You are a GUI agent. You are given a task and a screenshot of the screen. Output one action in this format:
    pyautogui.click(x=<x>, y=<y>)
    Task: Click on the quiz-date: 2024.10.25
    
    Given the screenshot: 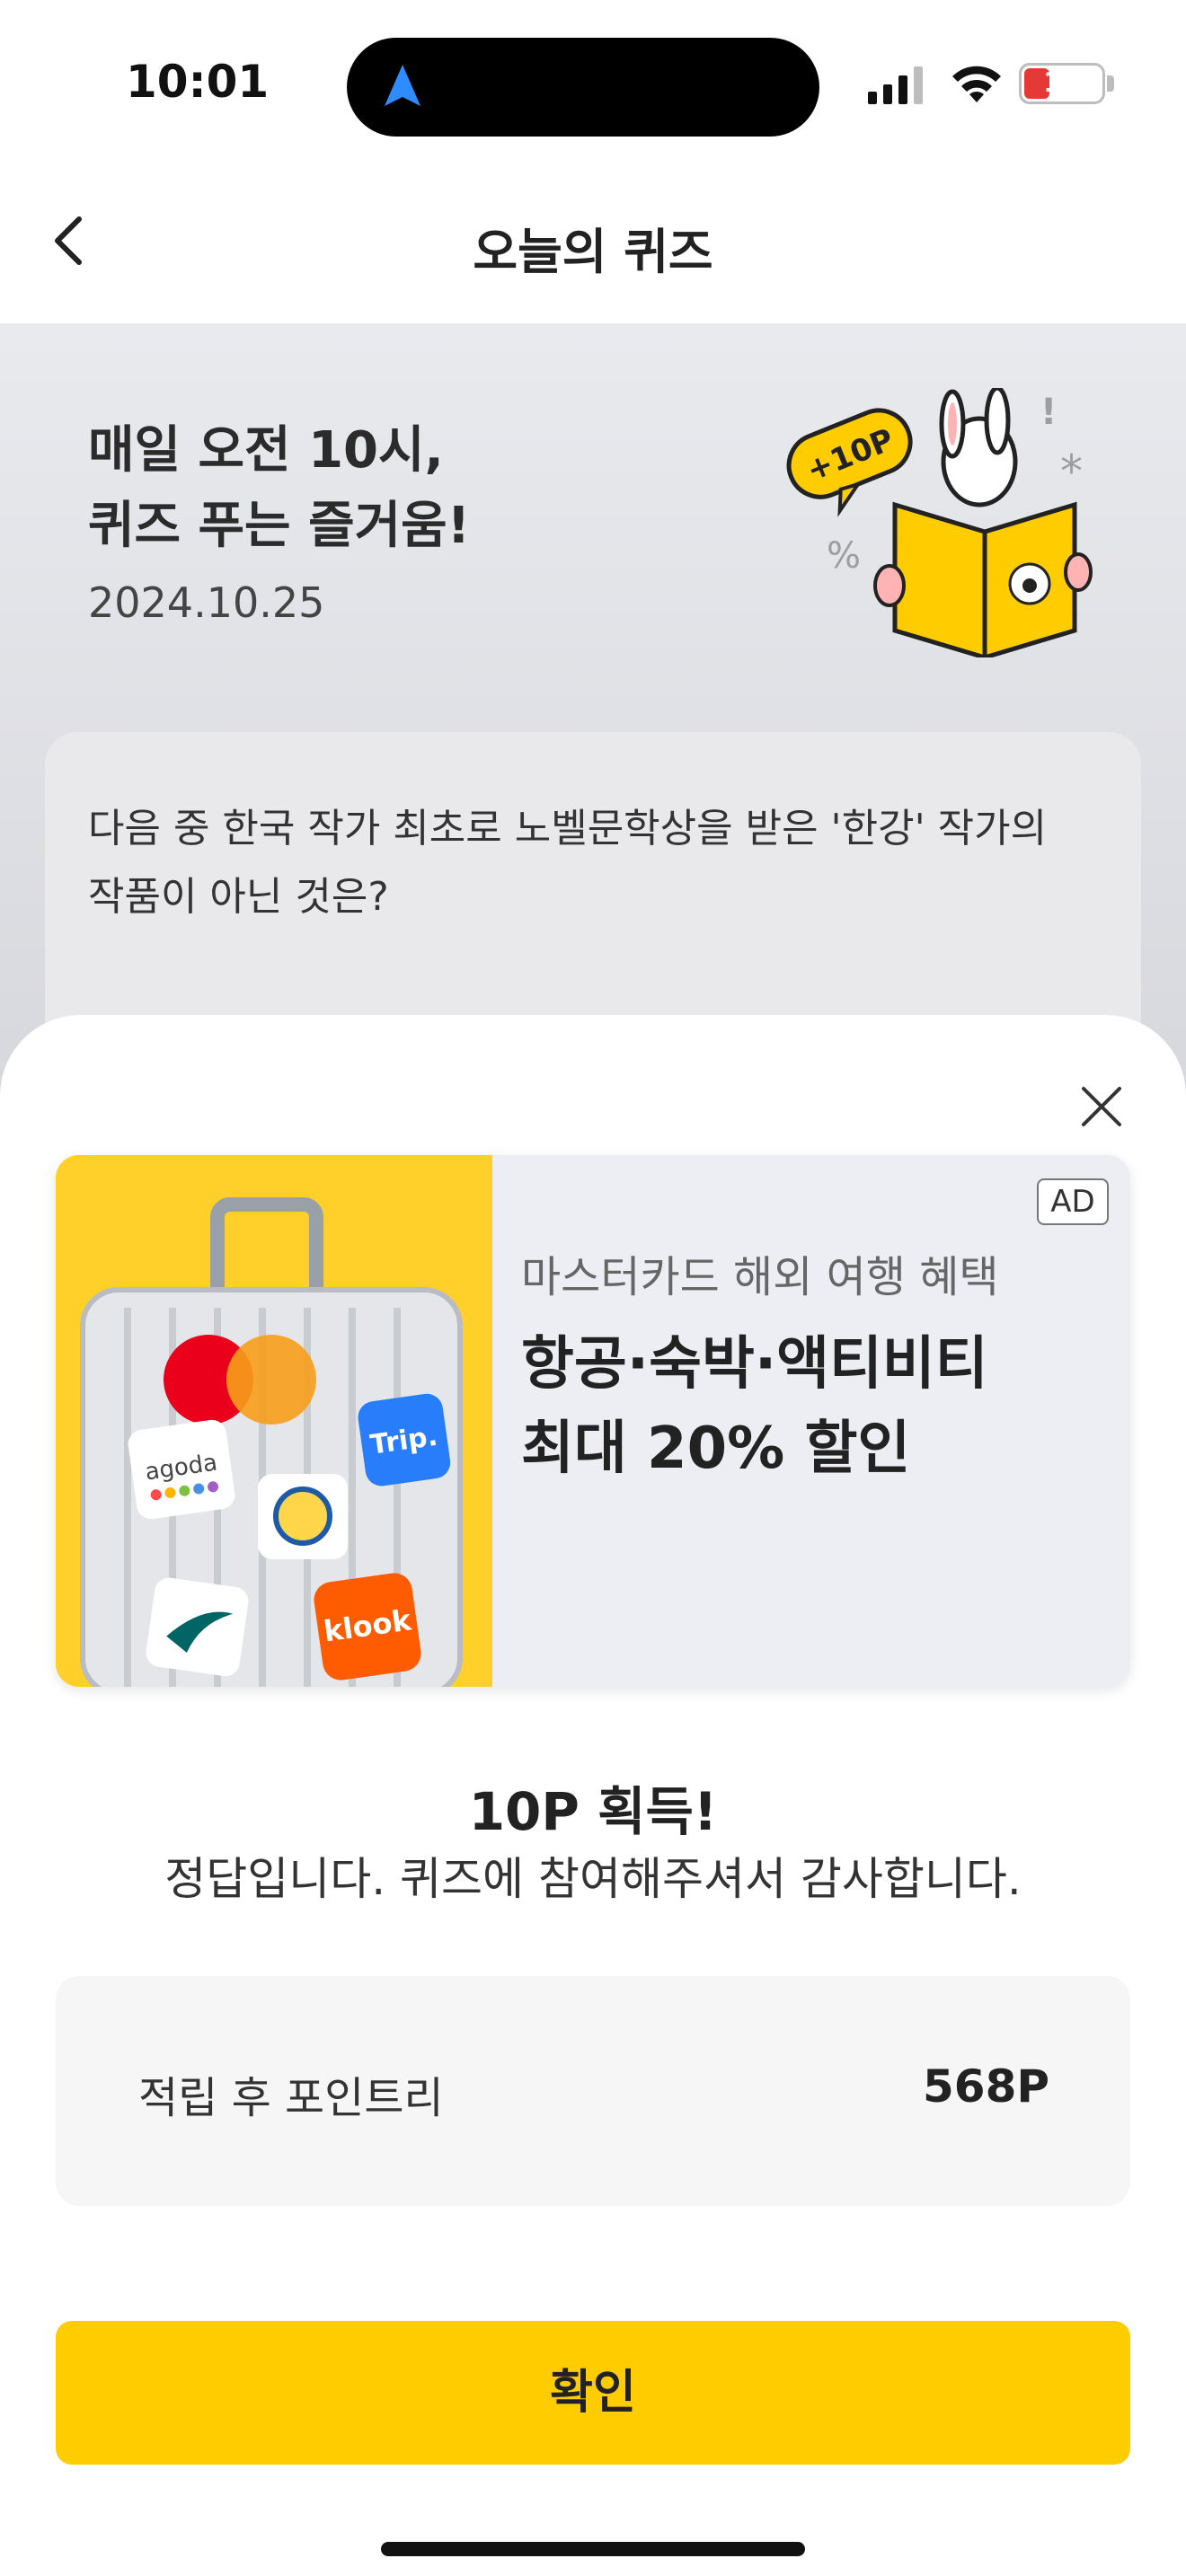 What is the action you would take?
    pyautogui.click(x=206, y=602)
    